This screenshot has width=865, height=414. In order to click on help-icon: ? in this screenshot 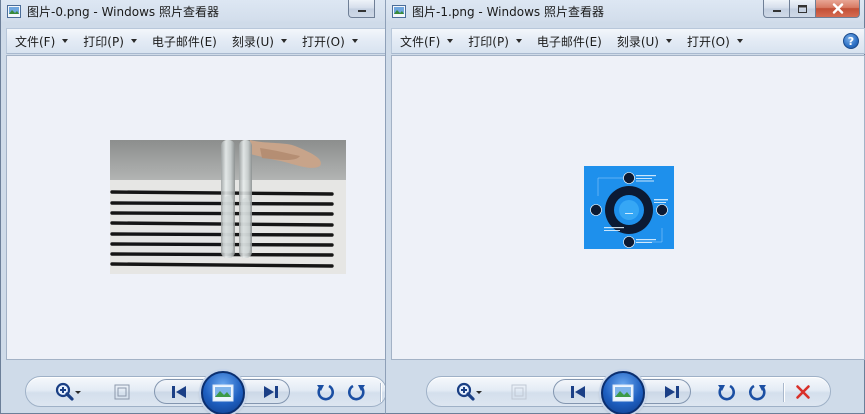, I will do `click(851, 41)`.